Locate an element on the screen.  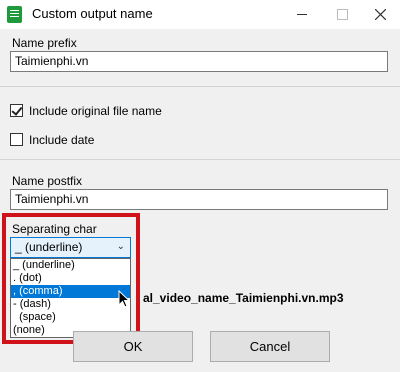
window-title: Custom output name is located at coordinates (92, 13).